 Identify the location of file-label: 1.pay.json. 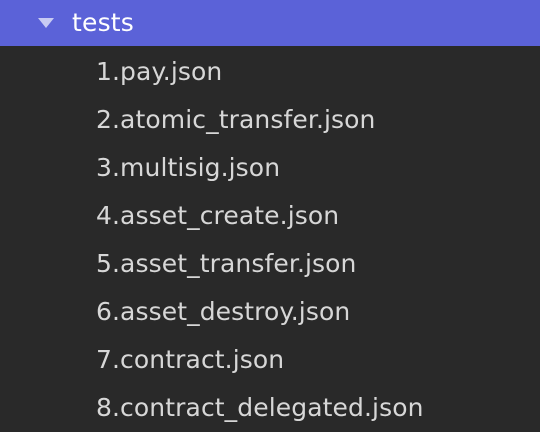
(159, 71).